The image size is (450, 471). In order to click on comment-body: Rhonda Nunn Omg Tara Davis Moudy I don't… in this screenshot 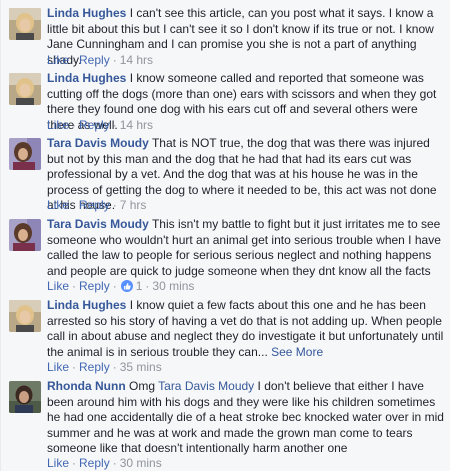, I will do `click(246, 418)`.